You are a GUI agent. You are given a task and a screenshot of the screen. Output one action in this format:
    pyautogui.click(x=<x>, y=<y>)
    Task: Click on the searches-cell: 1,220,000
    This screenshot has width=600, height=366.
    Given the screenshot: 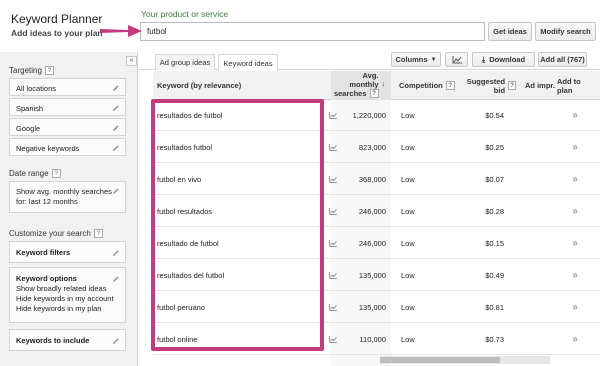 What is the action you would take?
    pyautogui.click(x=369, y=115)
    